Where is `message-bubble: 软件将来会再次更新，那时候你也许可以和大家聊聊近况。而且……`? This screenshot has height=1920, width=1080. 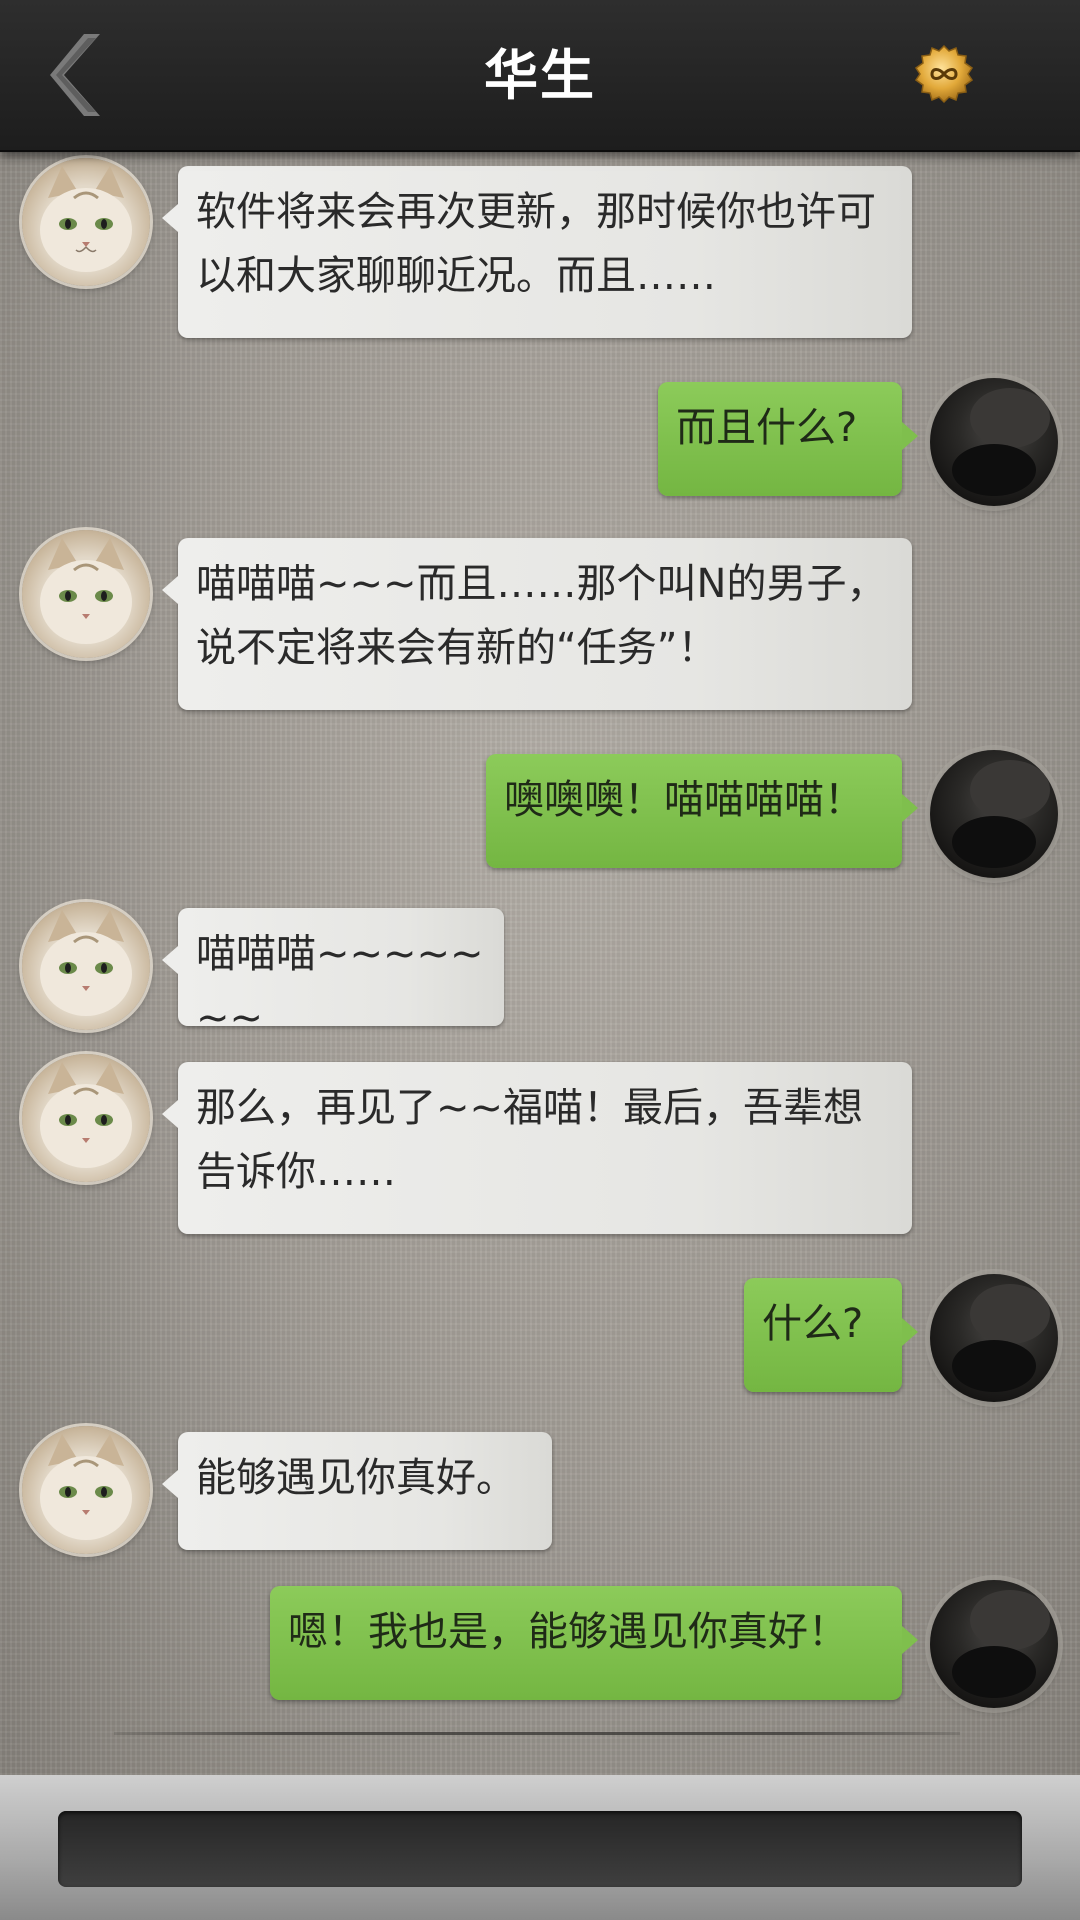 message-bubble: 软件将来会再次更新，那时候你也许可以和大家聊聊近况。而且…… is located at coordinates (537, 252).